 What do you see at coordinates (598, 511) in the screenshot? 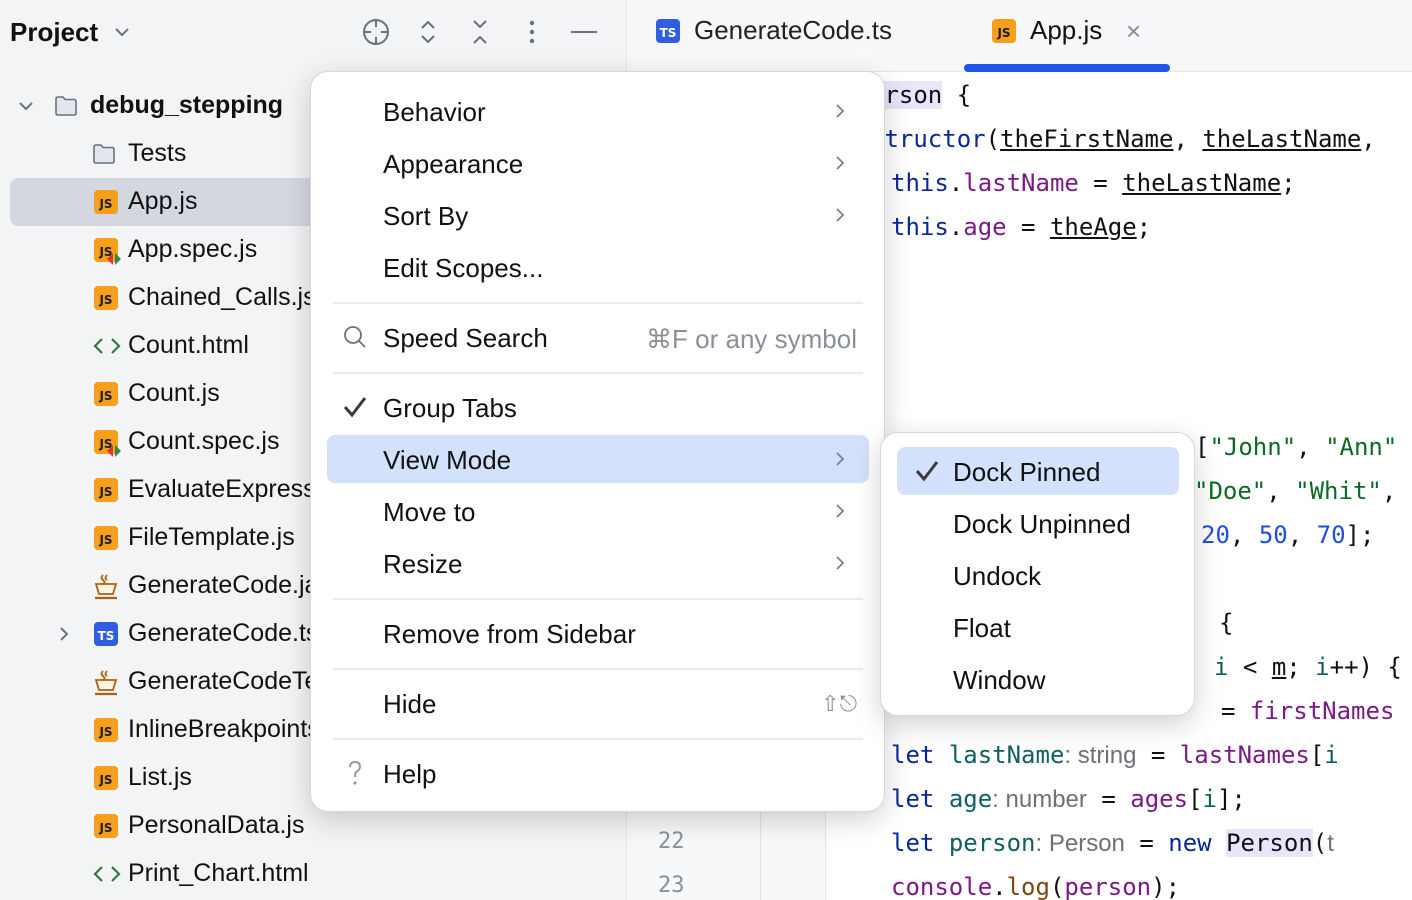
I see `menu-item-move-to: Move to` at bounding box center [598, 511].